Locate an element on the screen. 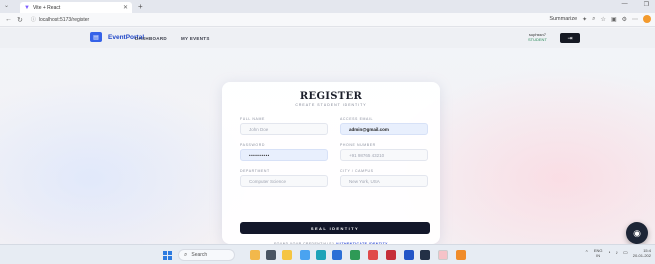  register-title: REGISTER is located at coordinates (331, 96).